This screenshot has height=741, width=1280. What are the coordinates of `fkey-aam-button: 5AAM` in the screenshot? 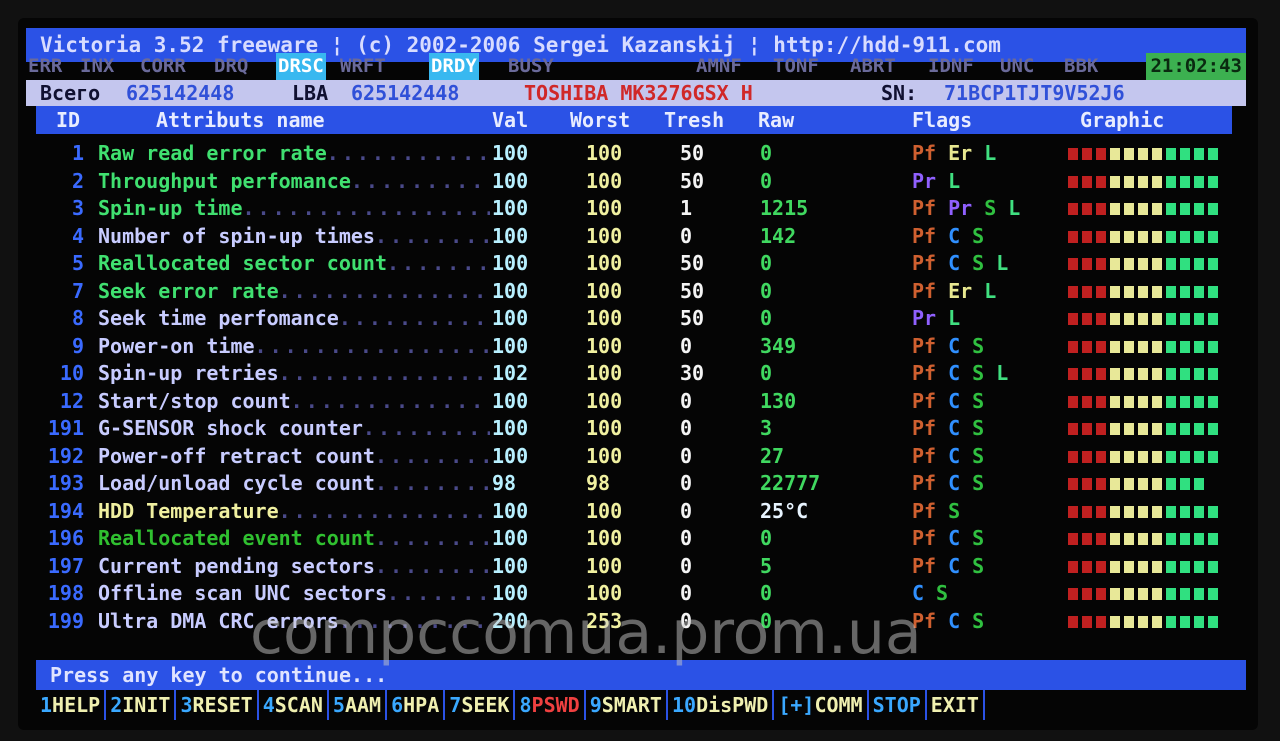 It's located at (358, 705).